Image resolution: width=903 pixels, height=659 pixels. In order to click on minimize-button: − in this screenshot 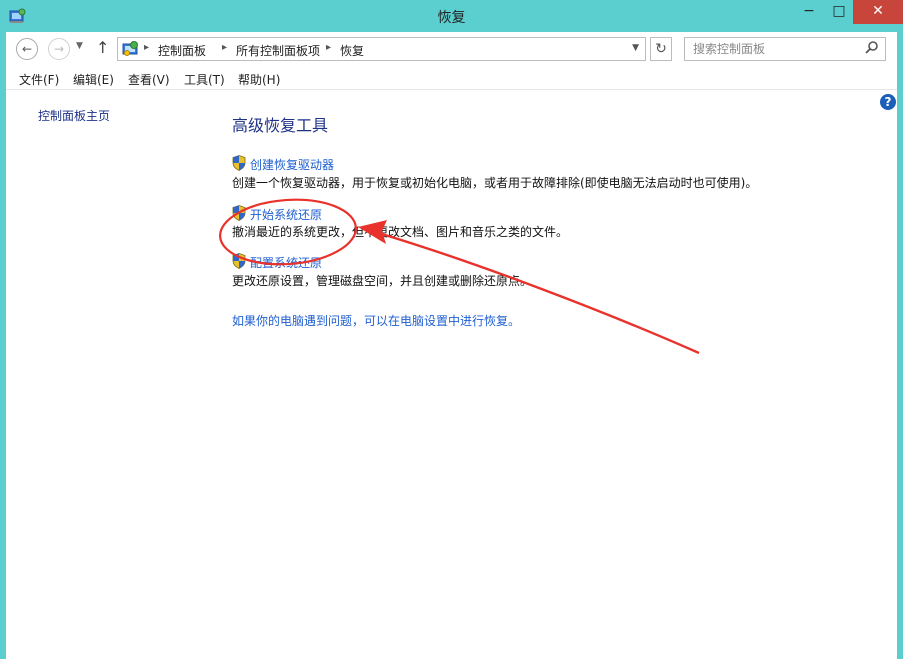, I will do `click(809, 12)`.